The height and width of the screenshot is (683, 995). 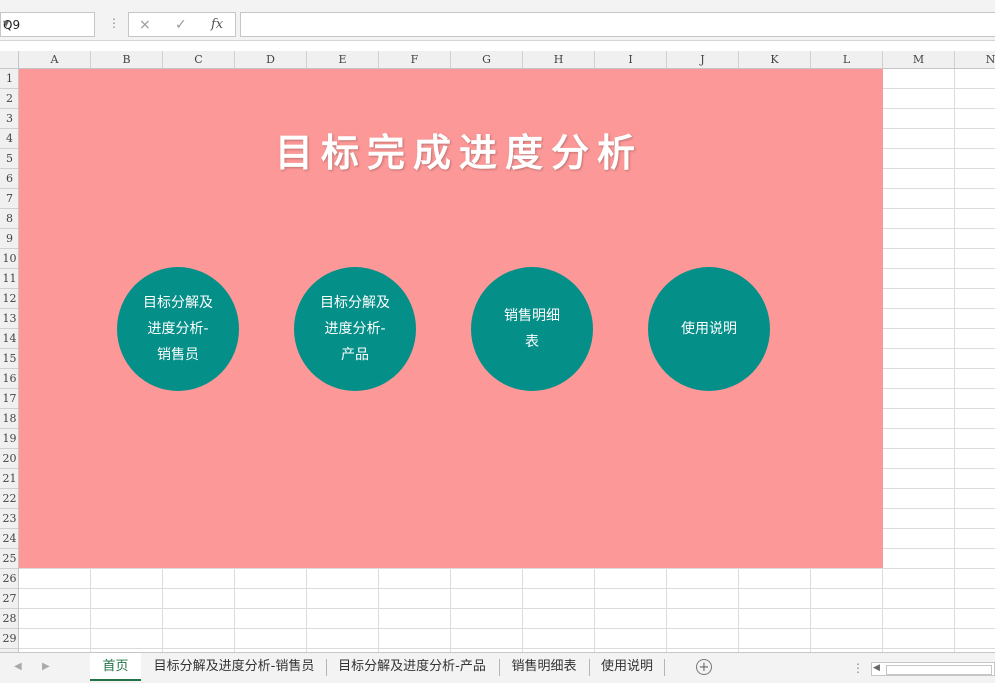 I want to click on nav-button-label: 使用说明, so click(x=709, y=329).